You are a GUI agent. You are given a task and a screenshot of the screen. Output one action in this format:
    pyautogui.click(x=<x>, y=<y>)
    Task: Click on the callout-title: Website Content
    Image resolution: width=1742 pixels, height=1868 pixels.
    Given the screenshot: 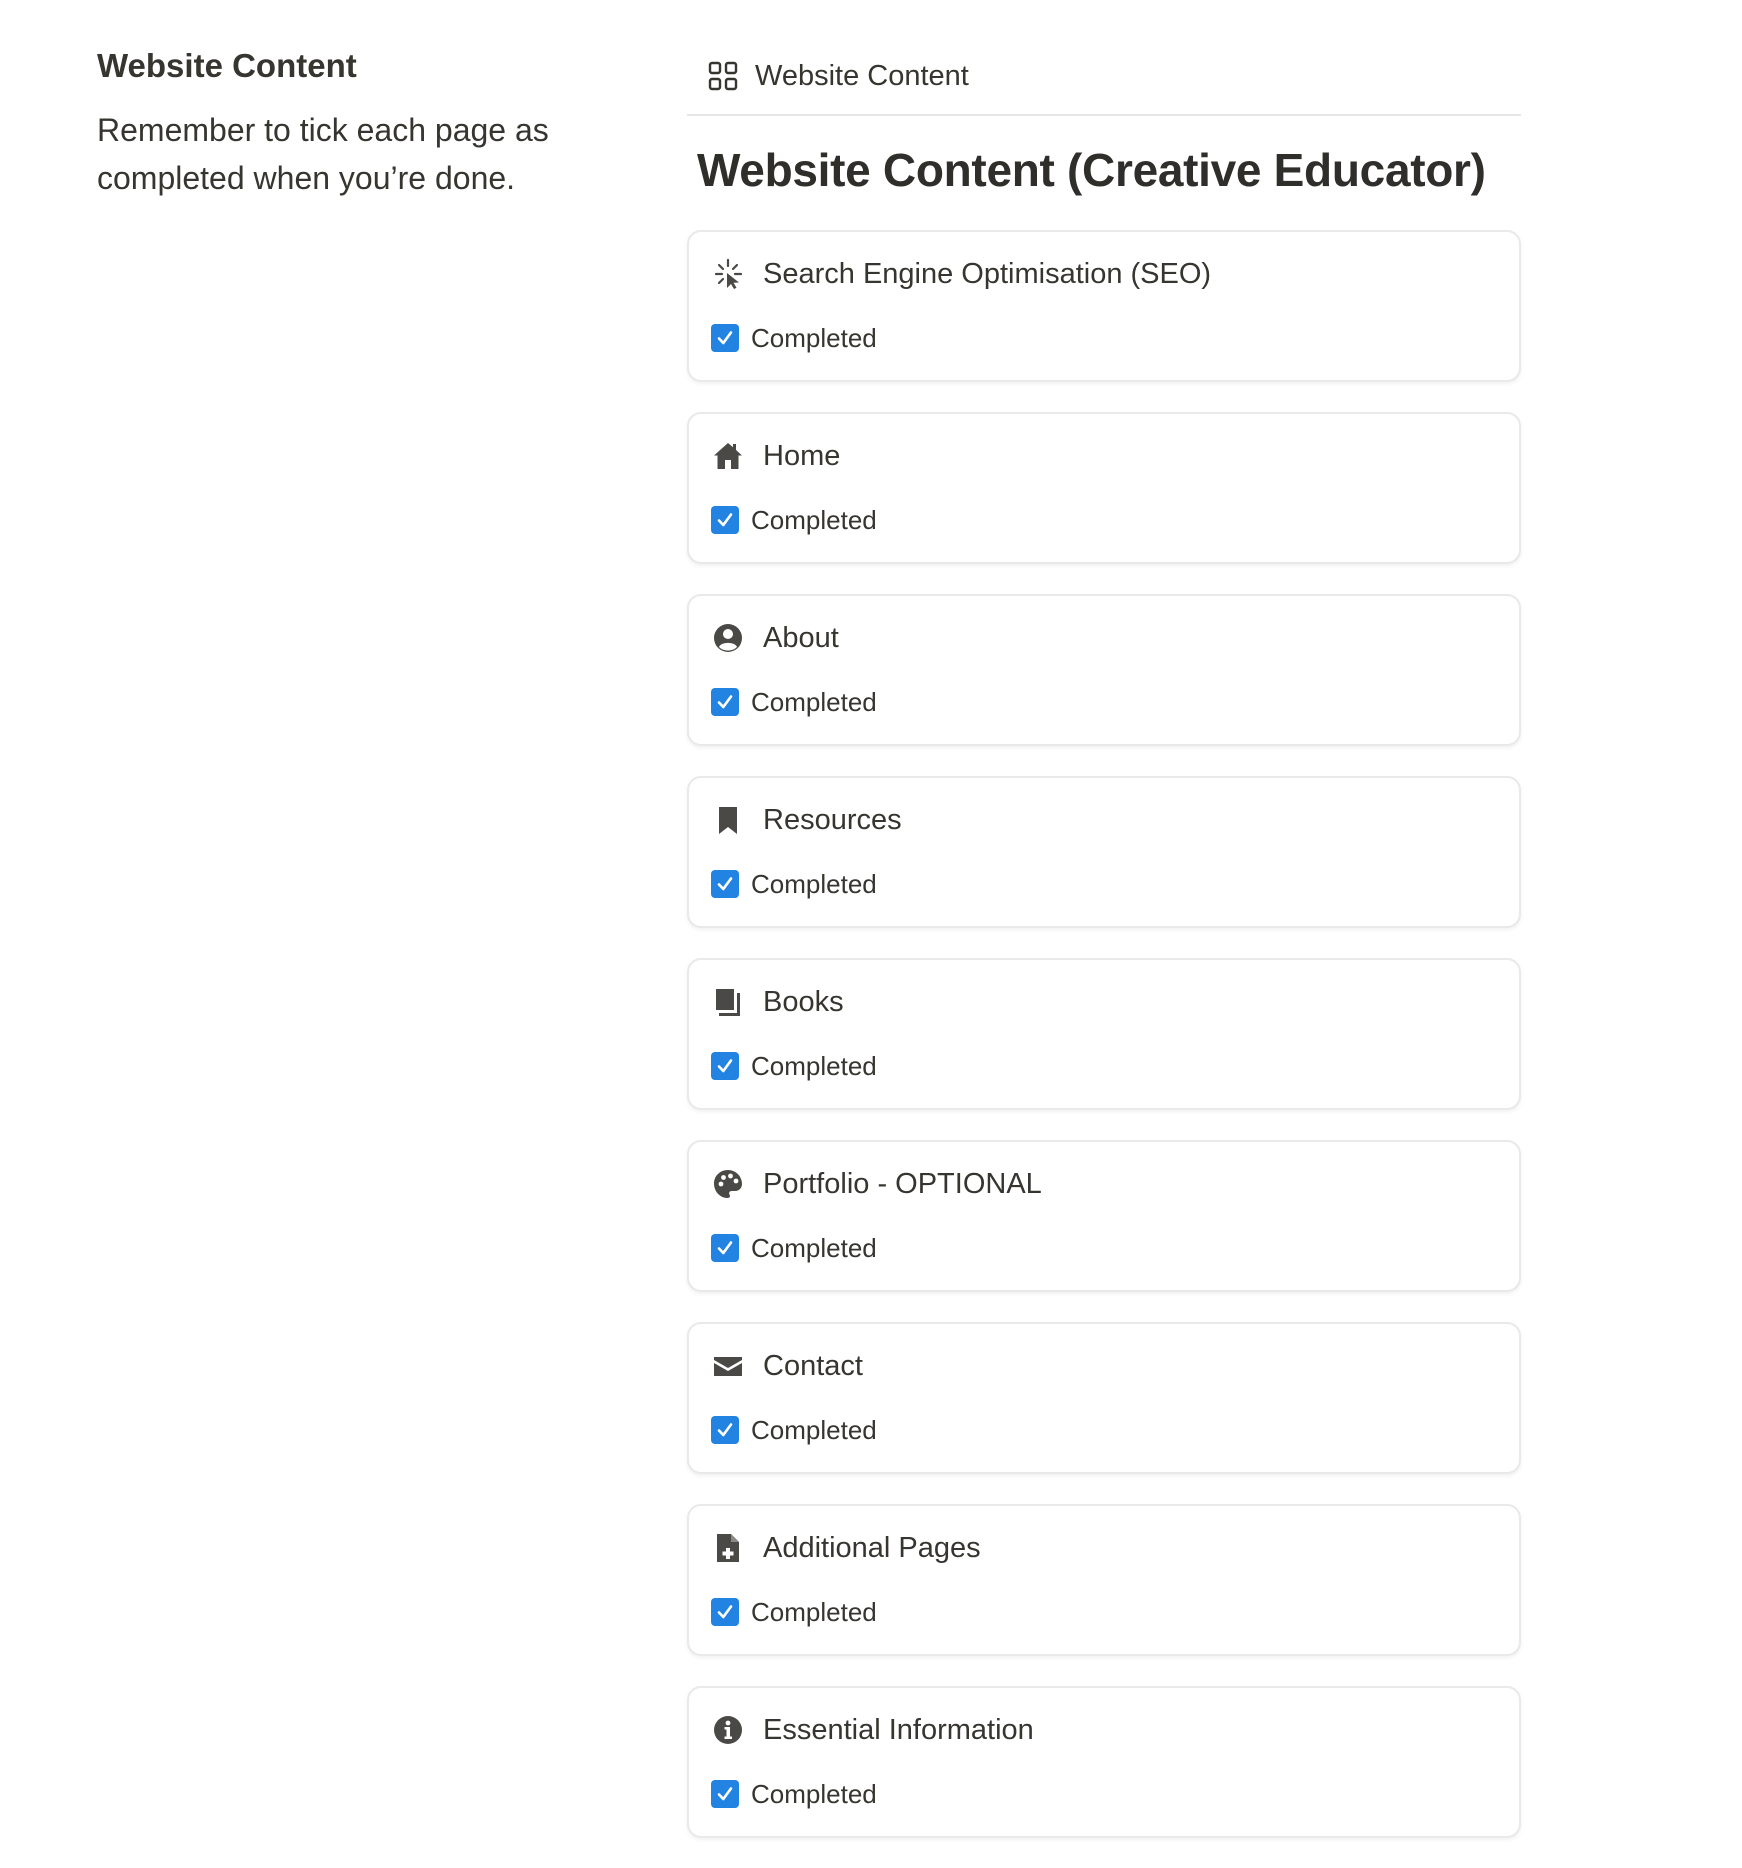 What is the action you would take?
    pyautogui.click(x=227, y=65)
    